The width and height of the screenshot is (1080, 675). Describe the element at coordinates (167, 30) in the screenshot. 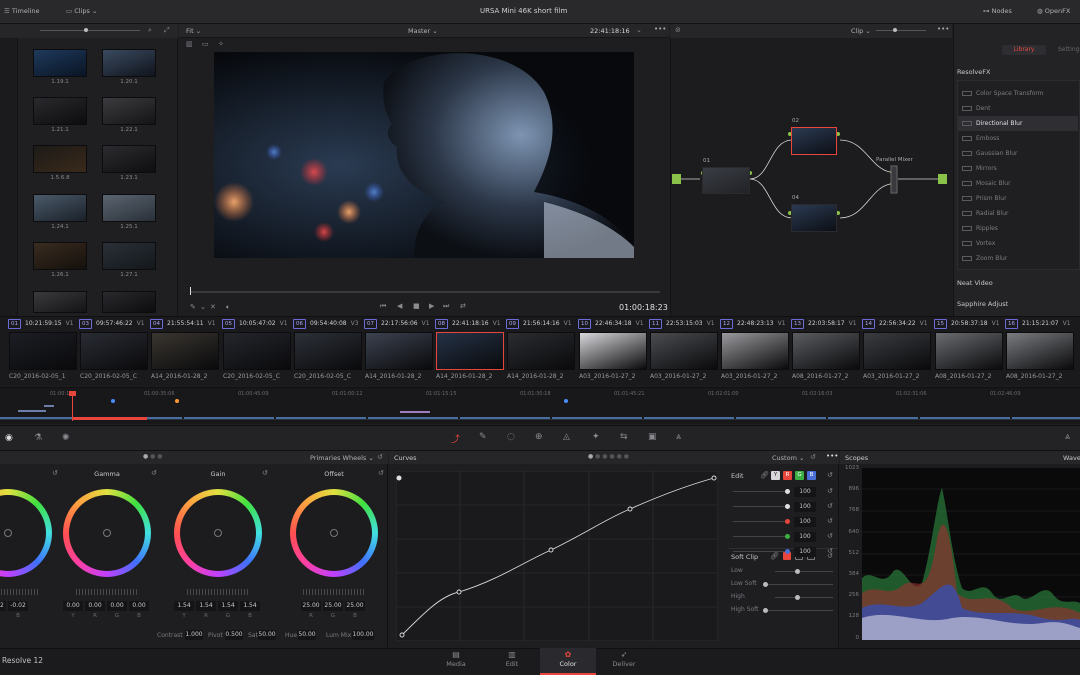

I see `expand-icon: ⤢` at that location.